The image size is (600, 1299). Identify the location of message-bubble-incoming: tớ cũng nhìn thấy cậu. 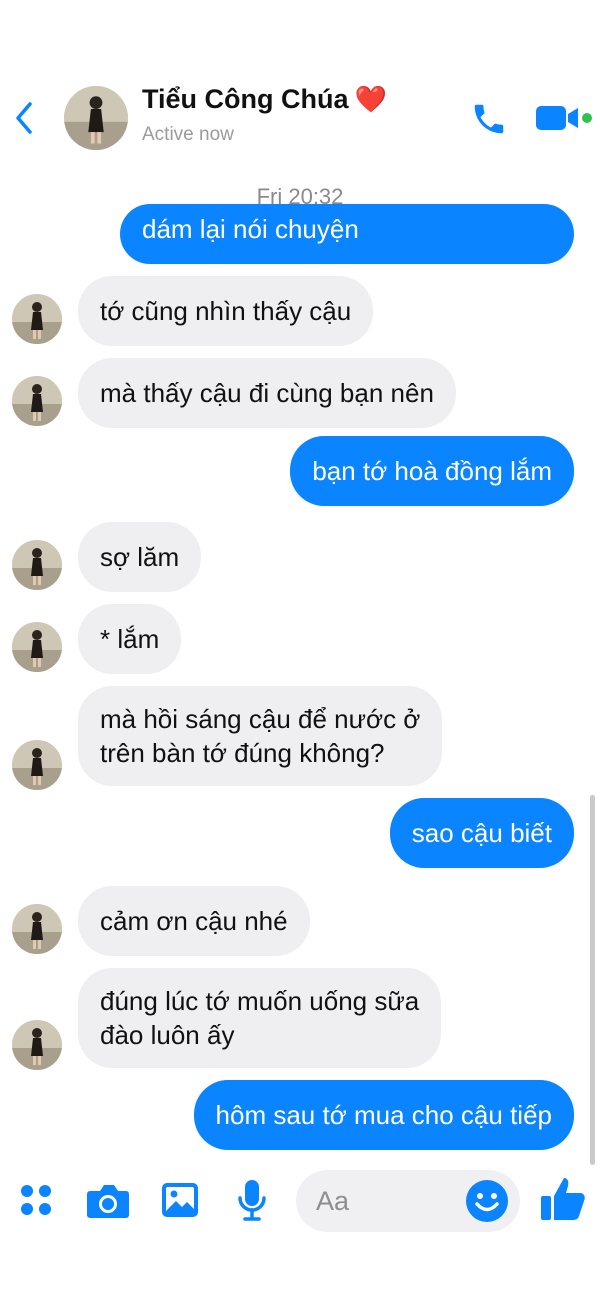
(226, 311).